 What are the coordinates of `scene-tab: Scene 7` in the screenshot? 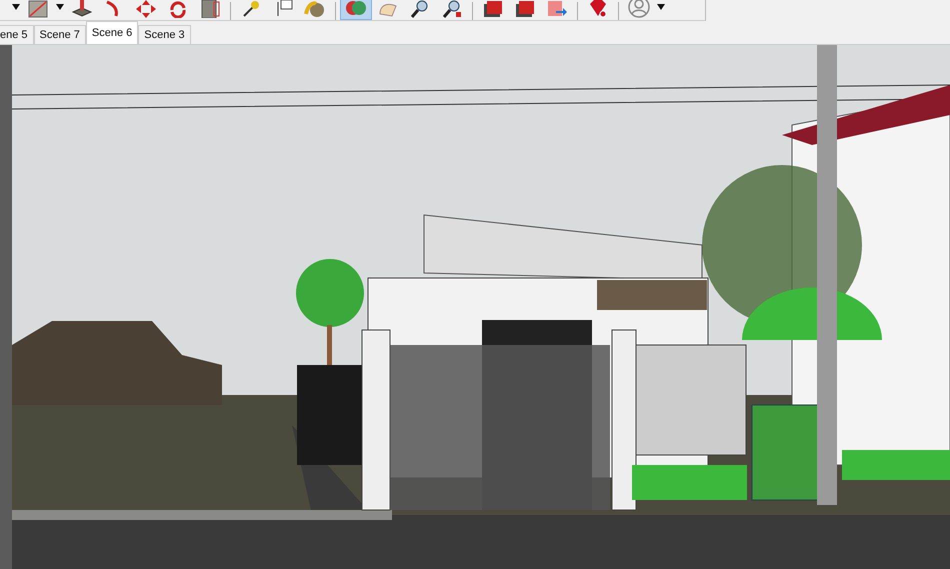 It's located at (60, 34).